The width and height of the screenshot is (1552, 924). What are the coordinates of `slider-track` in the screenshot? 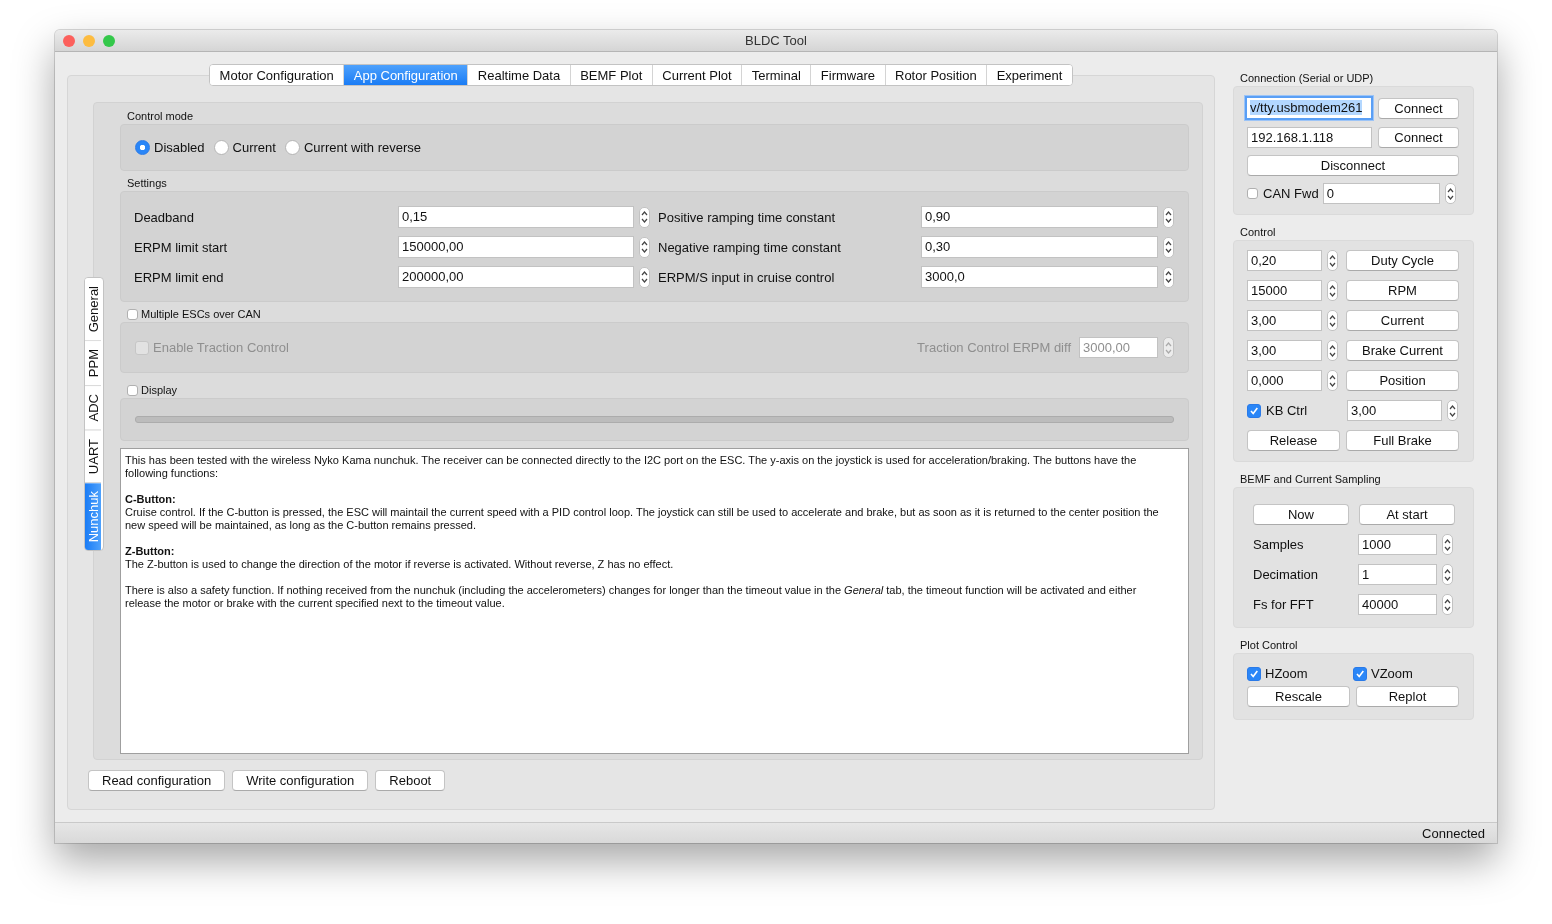 It's located at (654, 419).